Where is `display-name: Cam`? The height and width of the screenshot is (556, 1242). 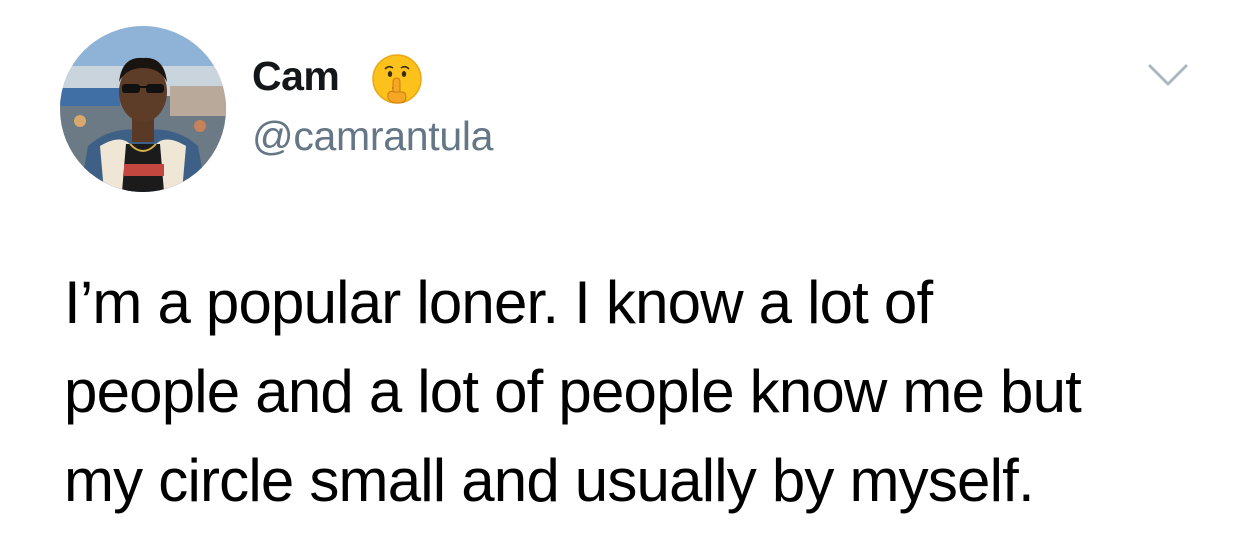
display-name: Cam is located at coordinates (296, 76).